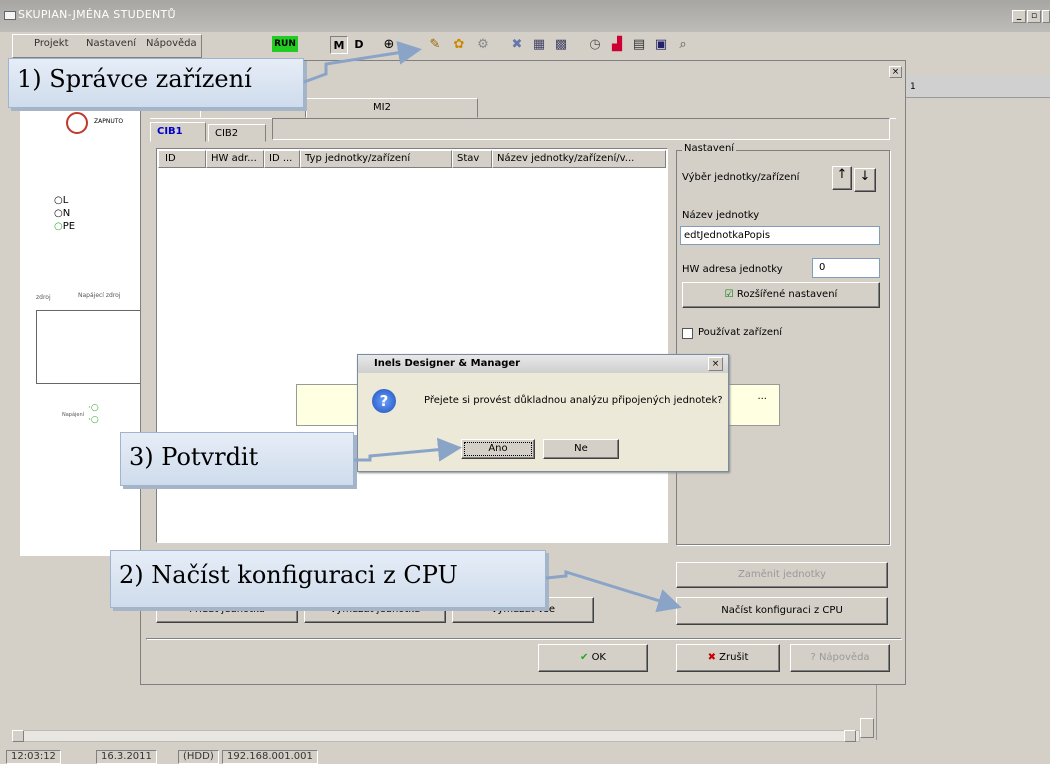 The height and width of the screenshot is (764, 1050). Describe the element at coordinates (408, 449) in the screenshot. I see `arrow-step3` at that location.